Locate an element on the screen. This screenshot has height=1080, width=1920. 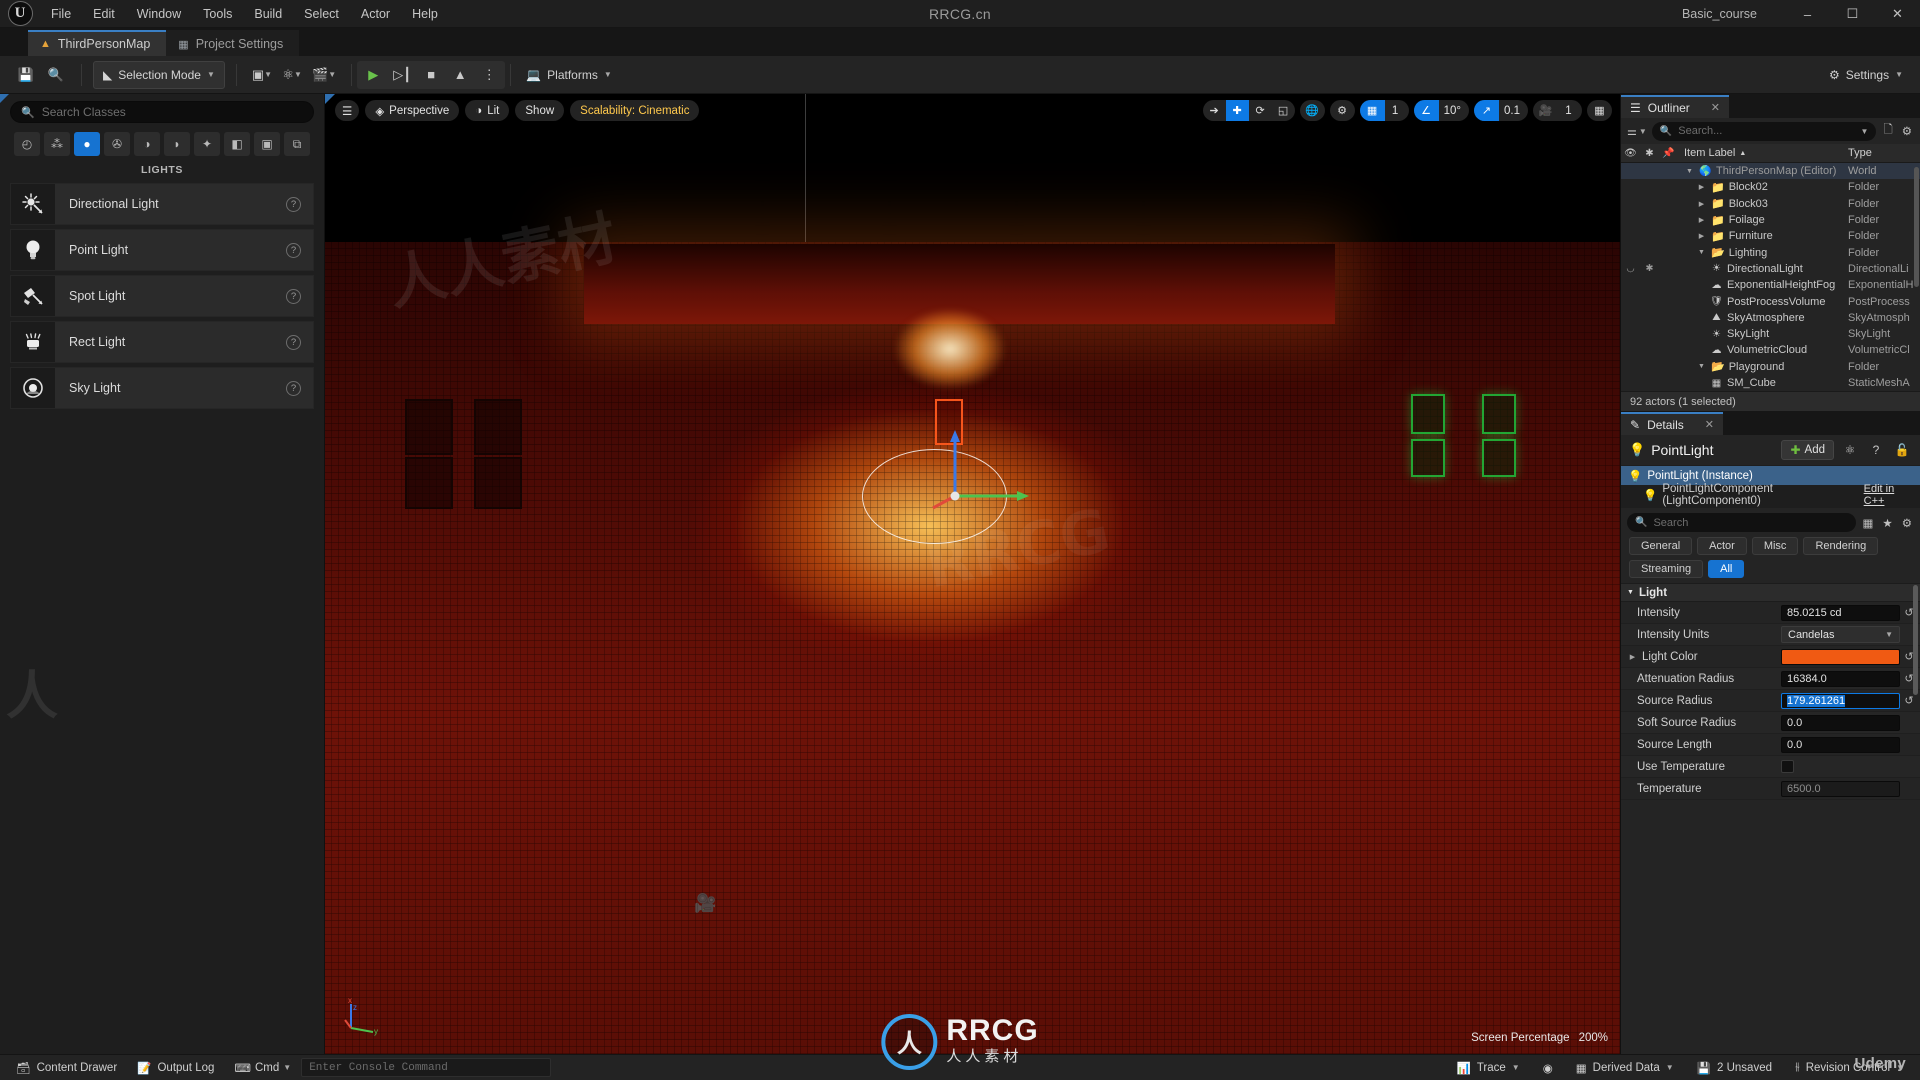
layers-icon: ⧉ is located at coordinates (297, 144).